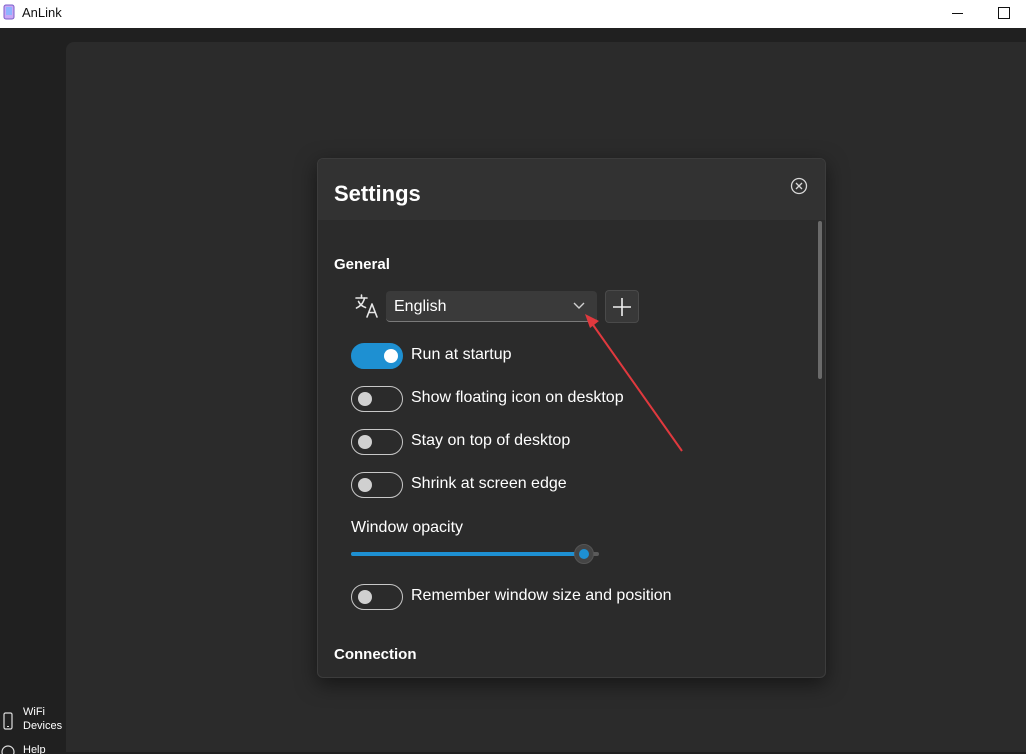 The image size is (1026, 754). Describe the element at coordinates (33, 391) in the screenshot. I see `sidebar: WiFi Devices Help` at that location.